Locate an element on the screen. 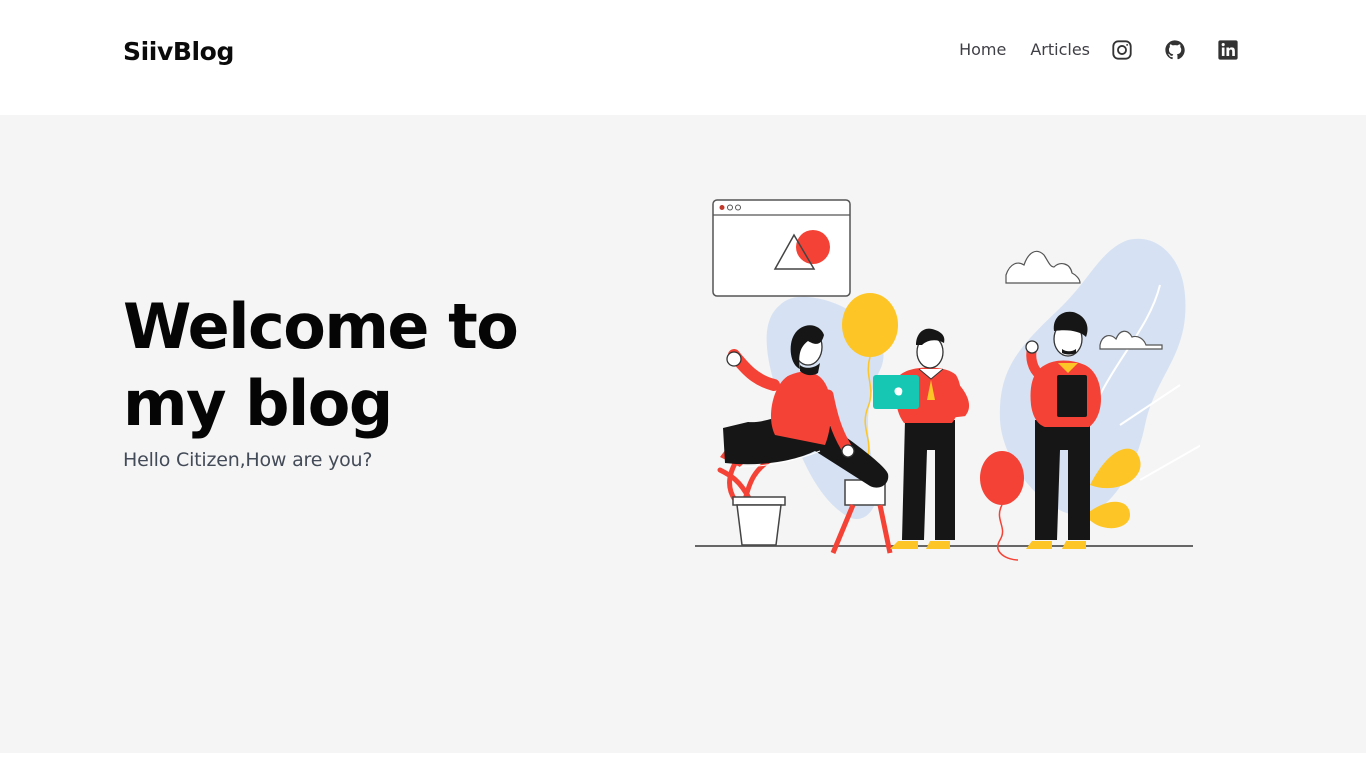 The width and height of the screenshot is (1366, 768). instagram-icon is located at coordinates (1122, 50).